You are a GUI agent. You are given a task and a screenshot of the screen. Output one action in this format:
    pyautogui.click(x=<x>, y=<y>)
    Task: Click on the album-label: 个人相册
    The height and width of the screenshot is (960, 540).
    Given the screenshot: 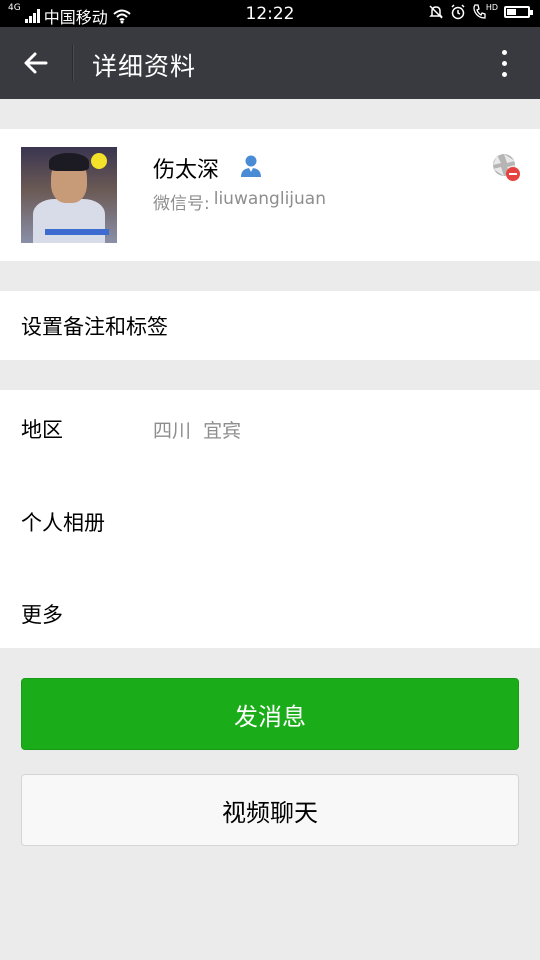 What is the action you would take?
    pyautogui.click(x=63, y=523)
    